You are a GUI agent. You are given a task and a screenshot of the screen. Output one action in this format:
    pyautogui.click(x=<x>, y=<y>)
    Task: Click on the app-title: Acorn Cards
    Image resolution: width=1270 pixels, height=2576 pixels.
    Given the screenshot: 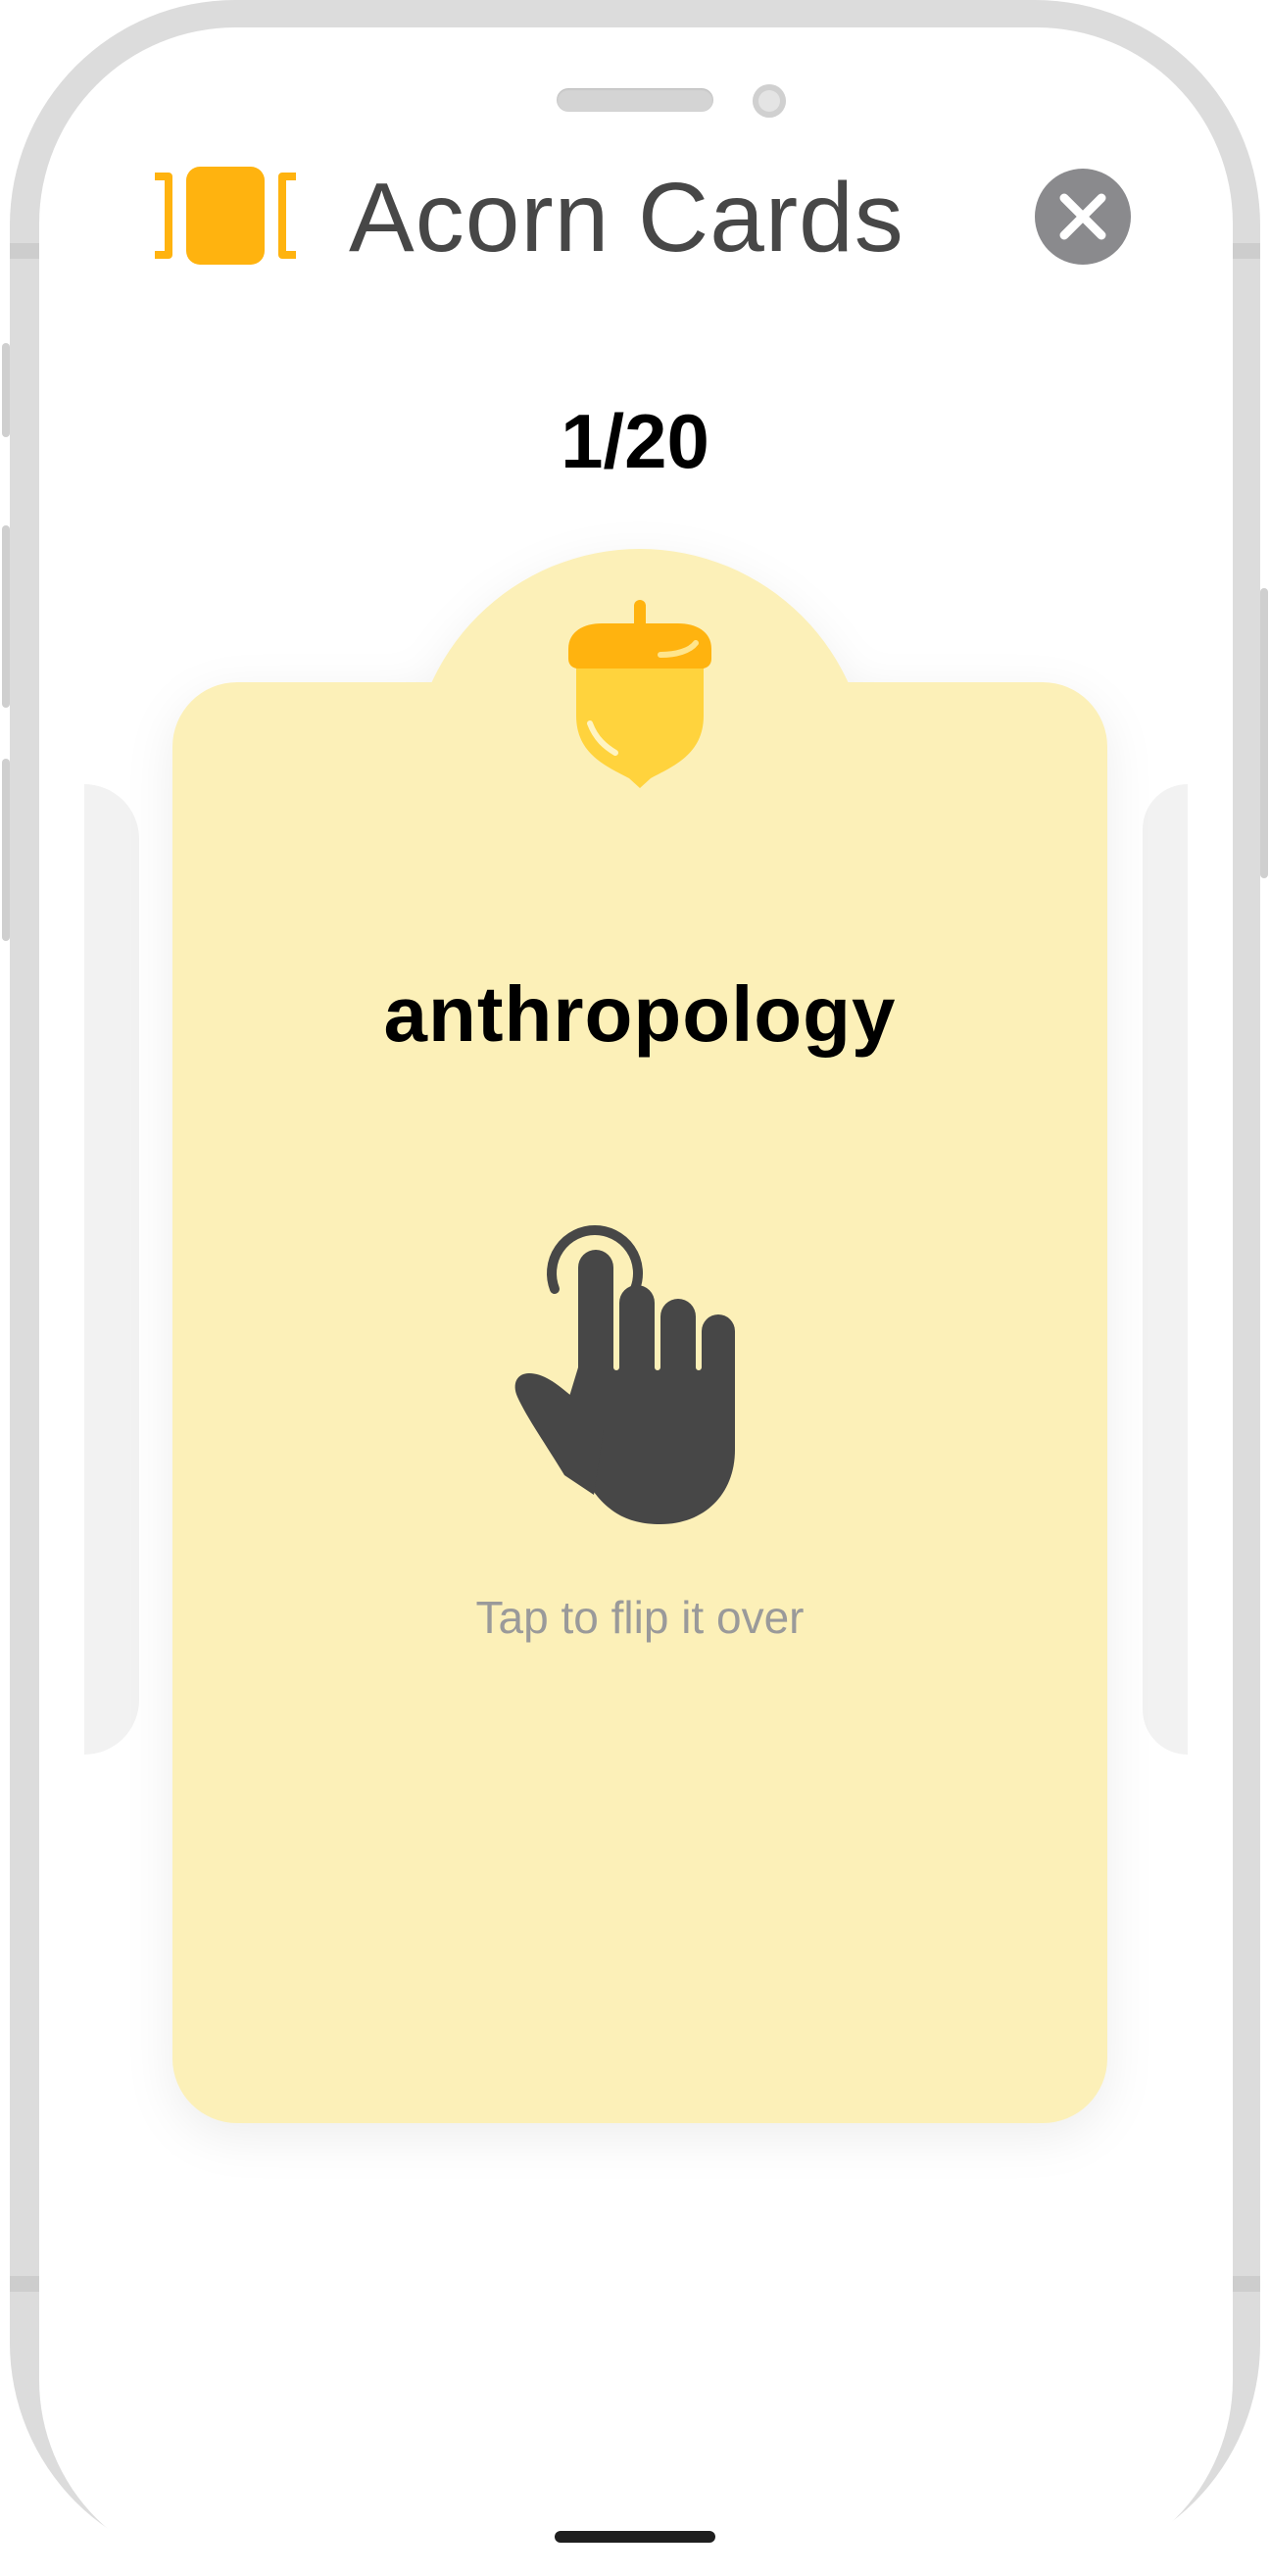 What is the action you would take?
    pyautogui.click(x=626, y=217)
    